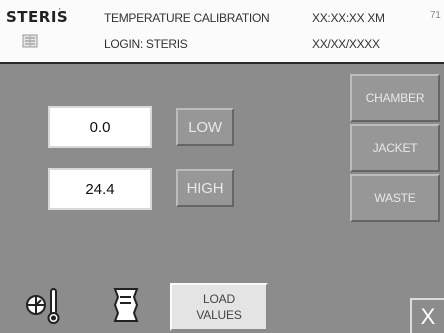  What do you see at coordinates (348, 18) in the screenshot?
I see `time-display: XX:XX:XX XM` at bounding box center [348, 18].